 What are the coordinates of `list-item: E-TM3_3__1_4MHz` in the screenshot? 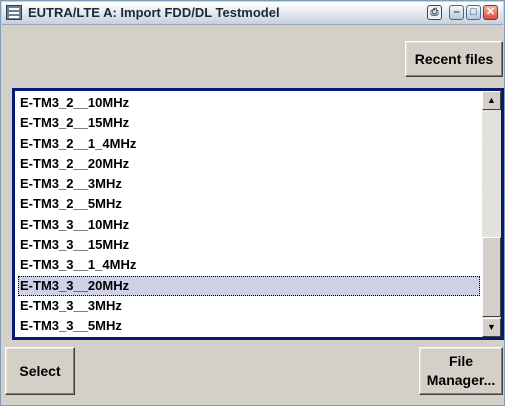 It's located at (249, 265).